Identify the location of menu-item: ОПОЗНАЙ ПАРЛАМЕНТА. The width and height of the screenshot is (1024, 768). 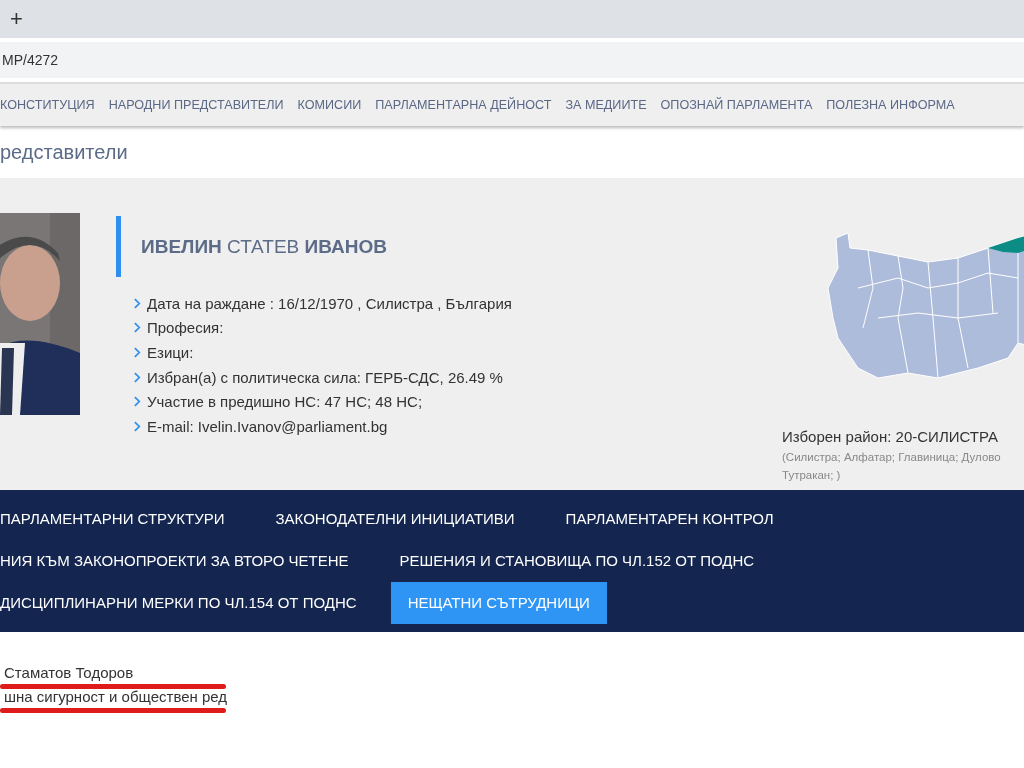
(736, 105).